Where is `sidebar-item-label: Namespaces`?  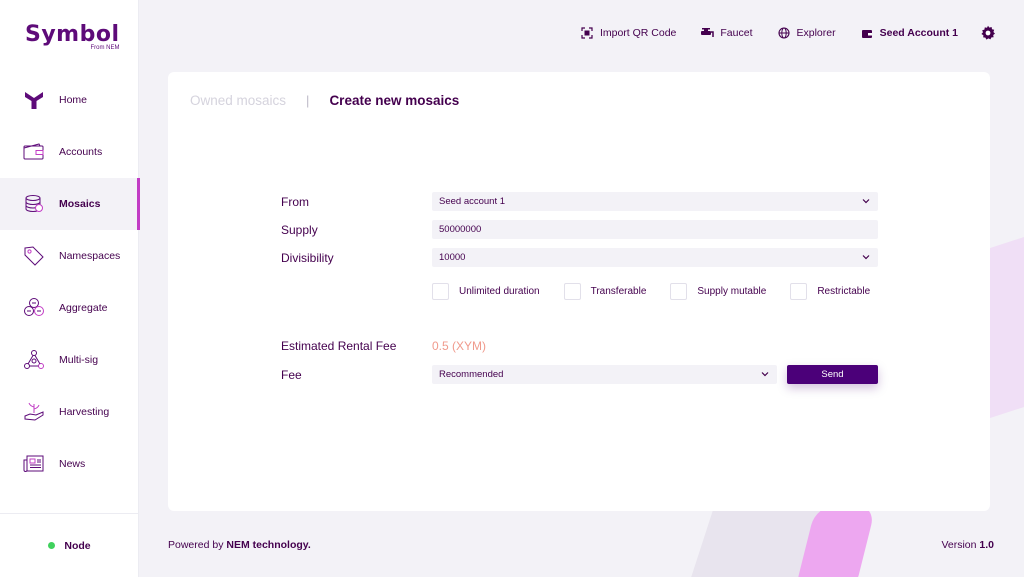 sidebar-item-label: Namespaces is located at coordinates (90, 256).